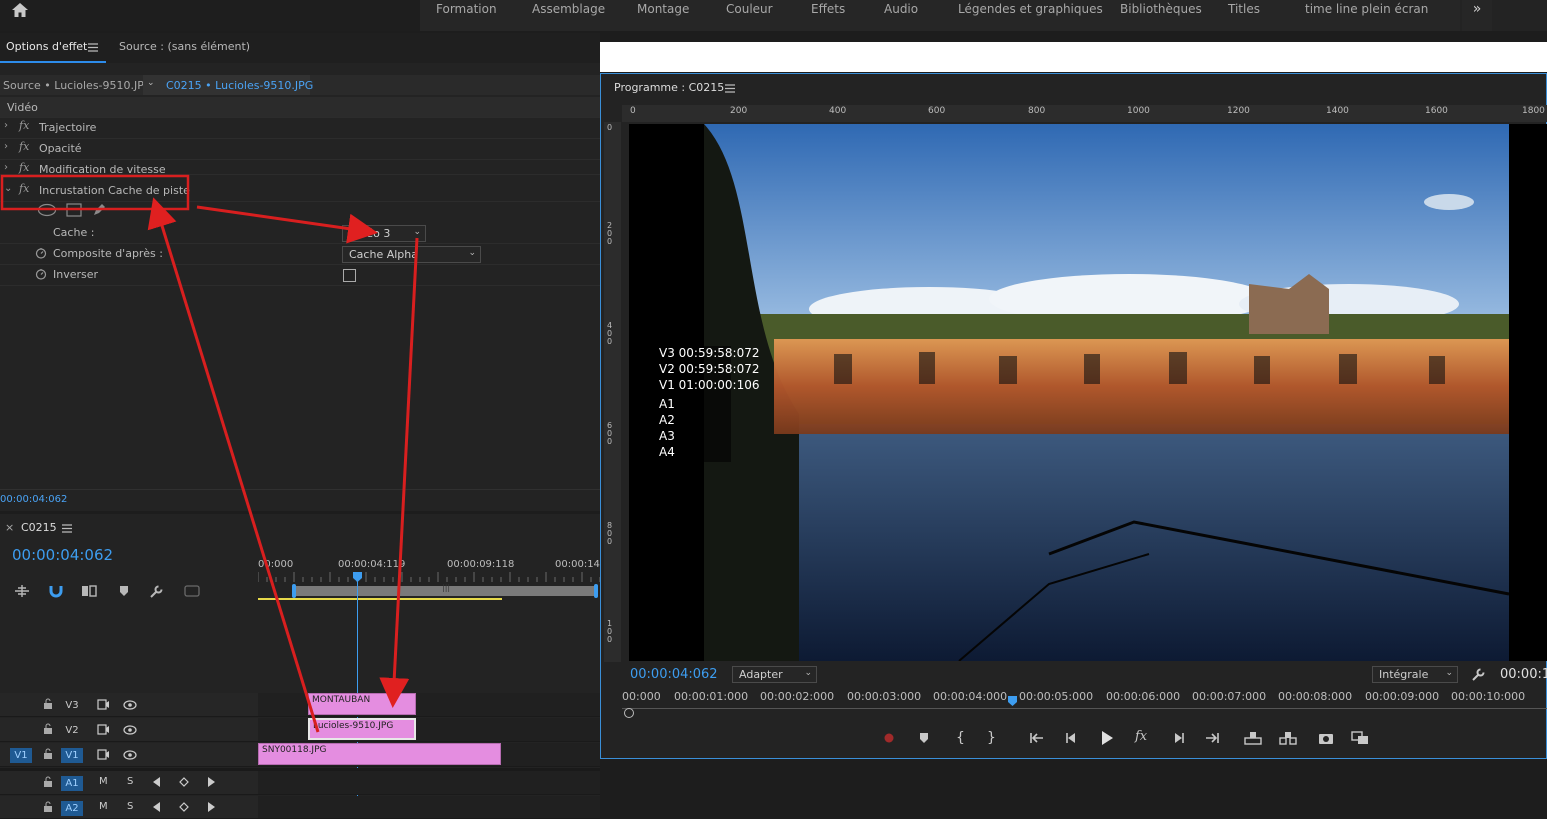  What do you see at coordinates (1037, 738) in the screenshot?
I see `go-to-in-icon` at bounding box center [1037, 738].